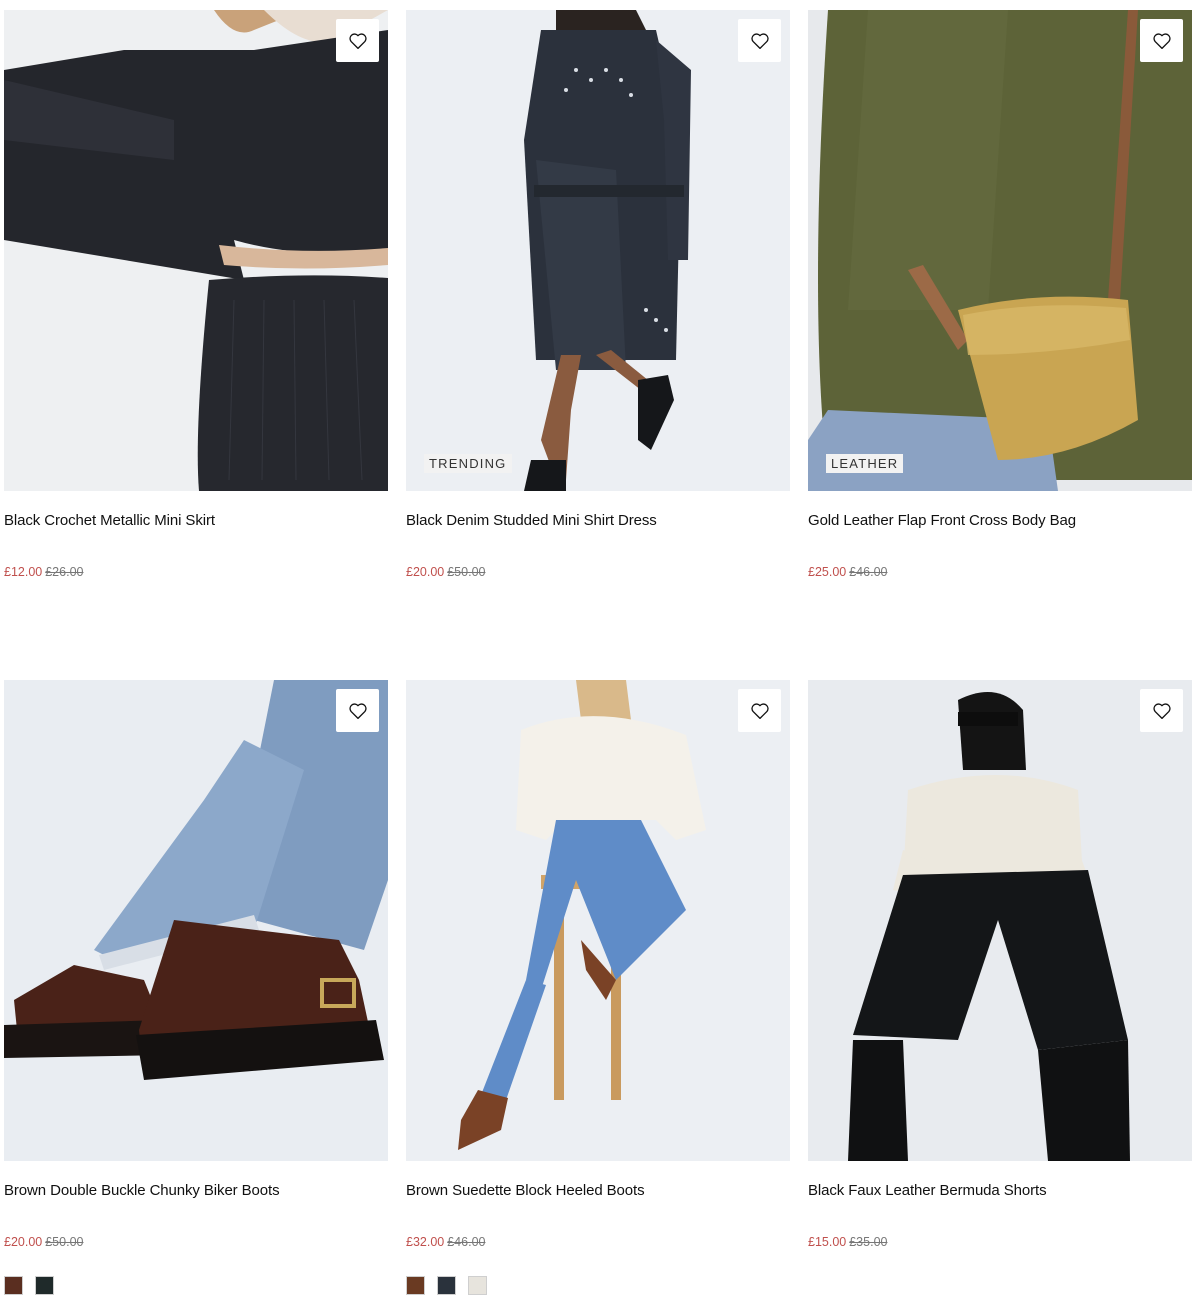  Describe the element at coordinates (1000, 1242) in the screenshot. I see `product-price: £15.00 £35.00` at that location.